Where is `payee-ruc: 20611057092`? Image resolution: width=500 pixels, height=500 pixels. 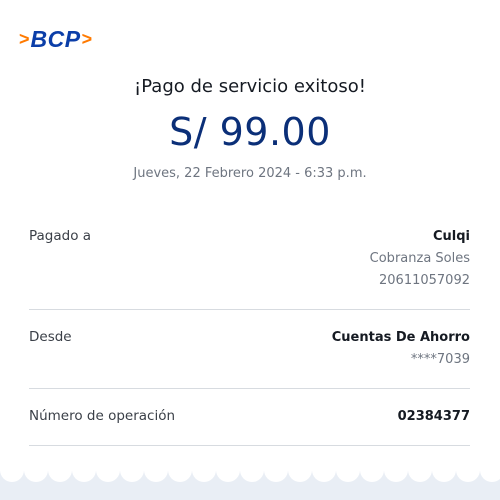
payee-ruc: 20611057092 is located at coordinates (424, 280).